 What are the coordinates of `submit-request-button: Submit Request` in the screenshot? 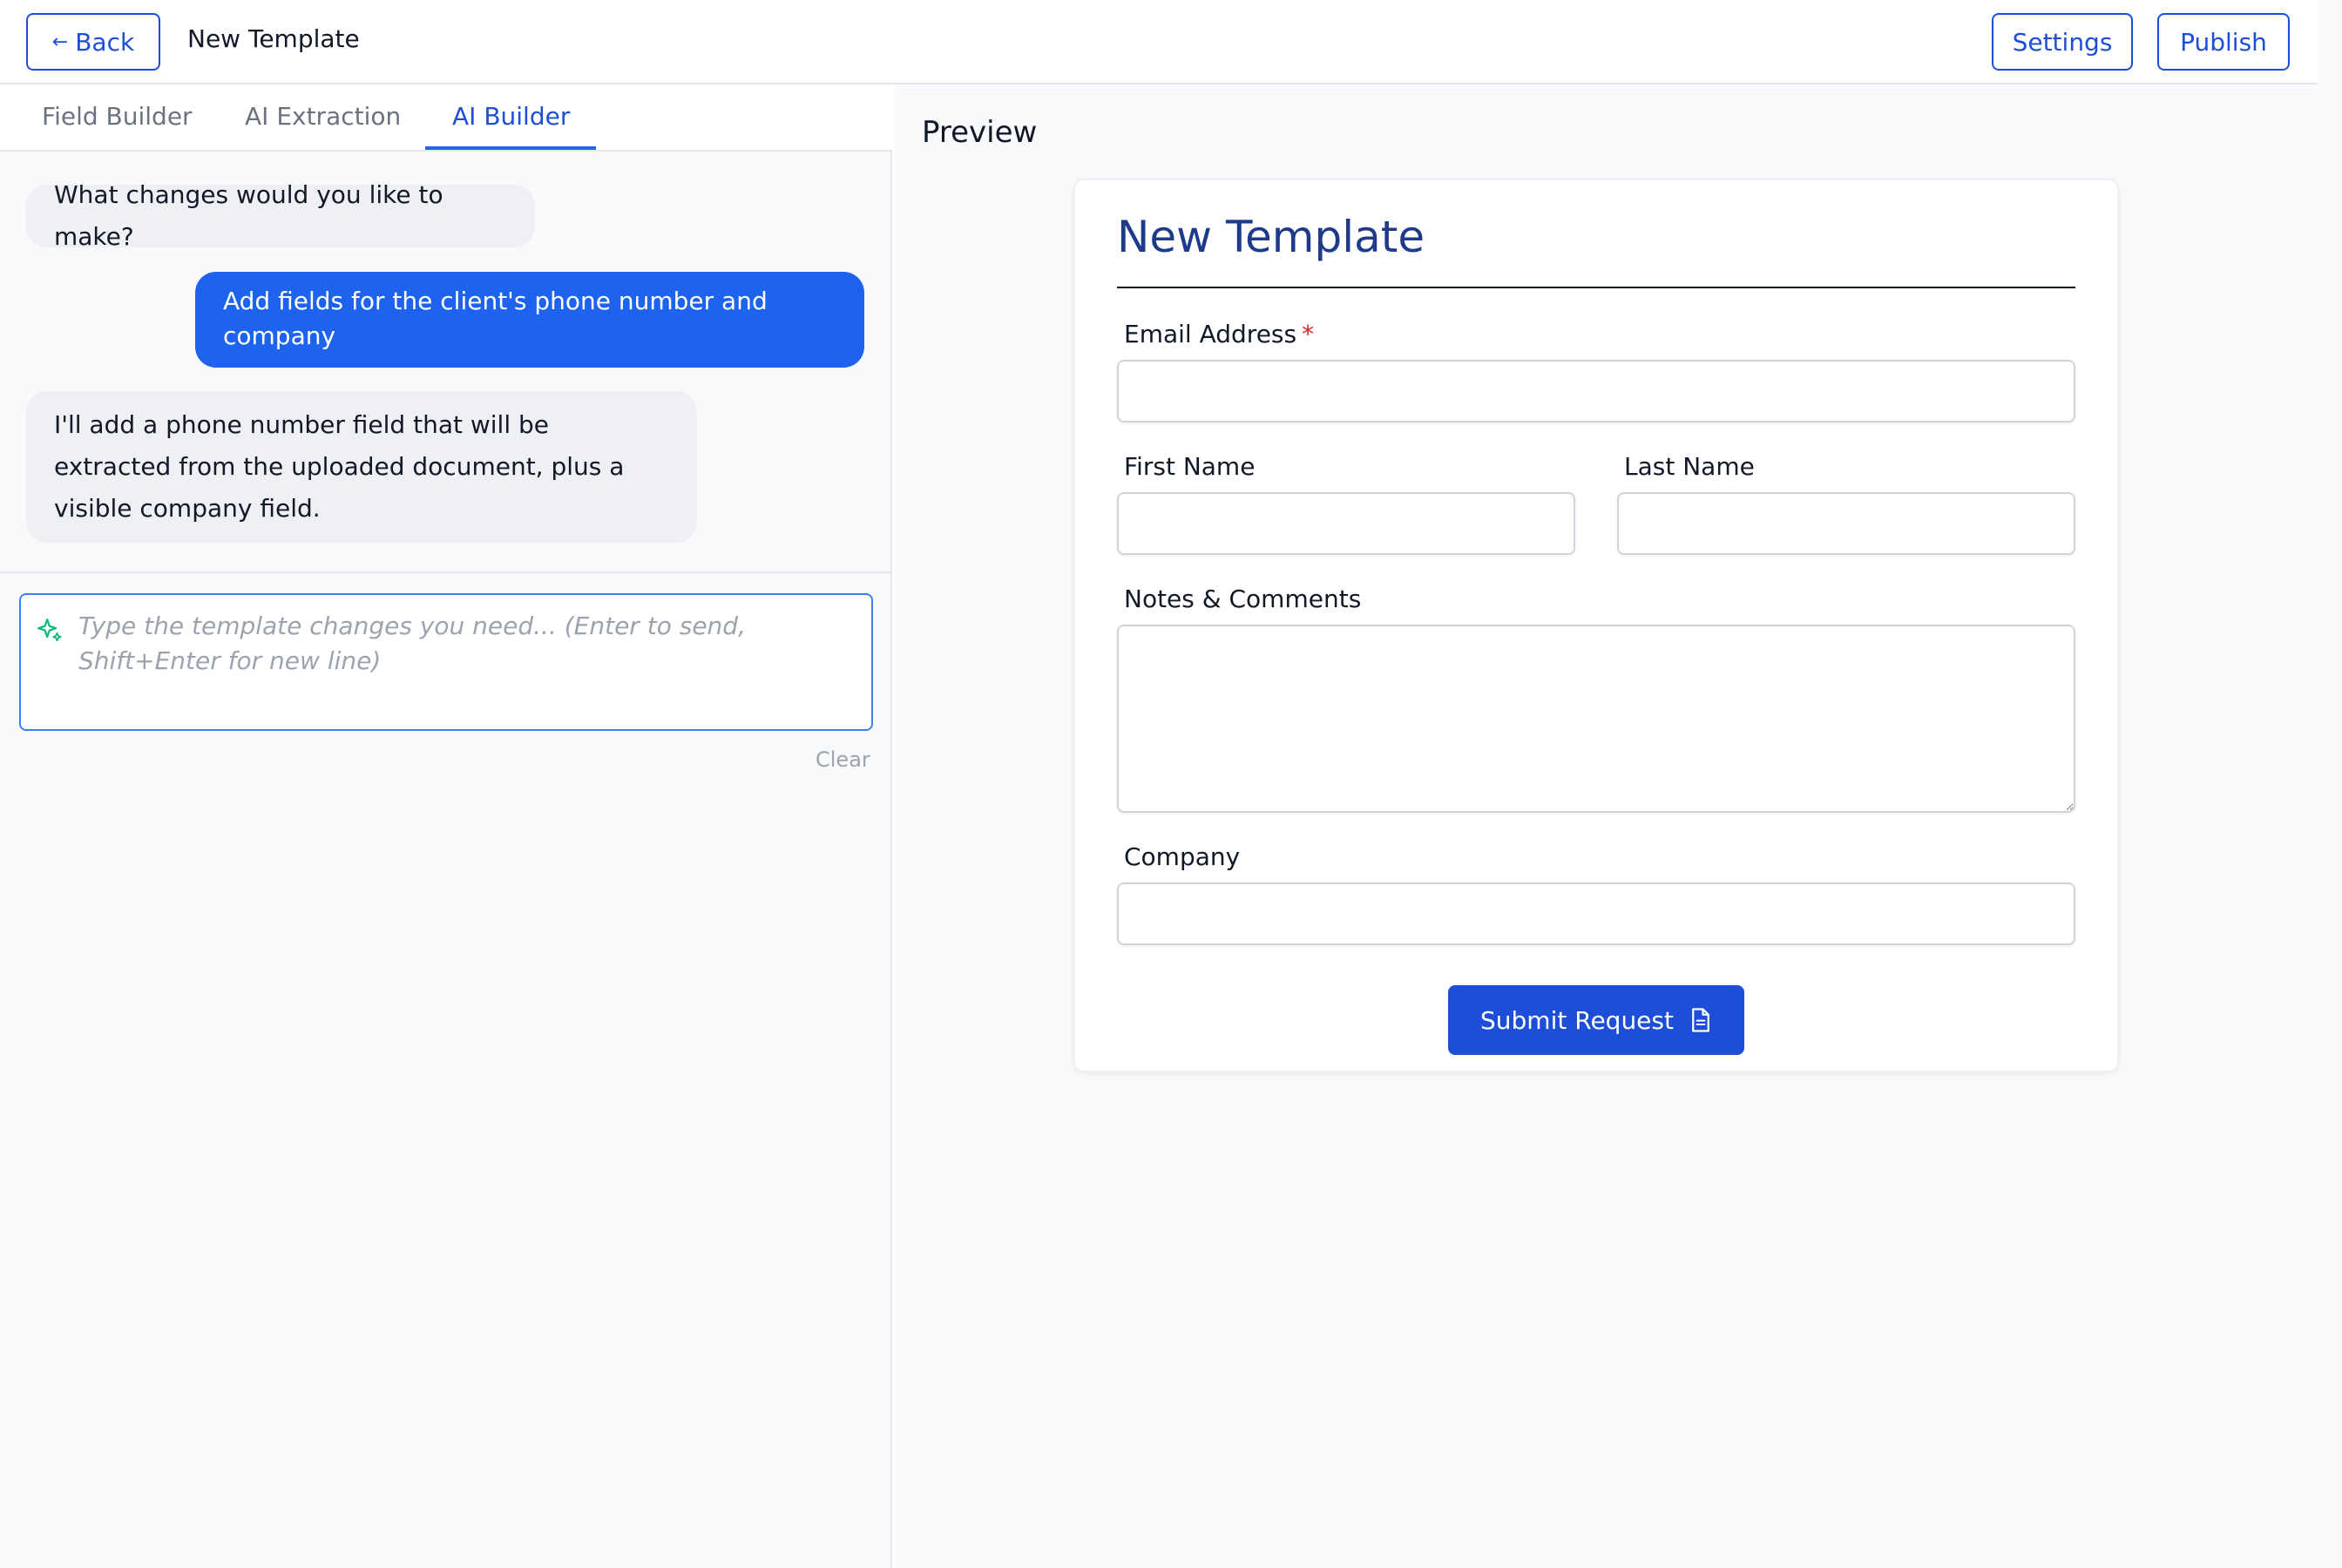 It's located at (1596, 1020).